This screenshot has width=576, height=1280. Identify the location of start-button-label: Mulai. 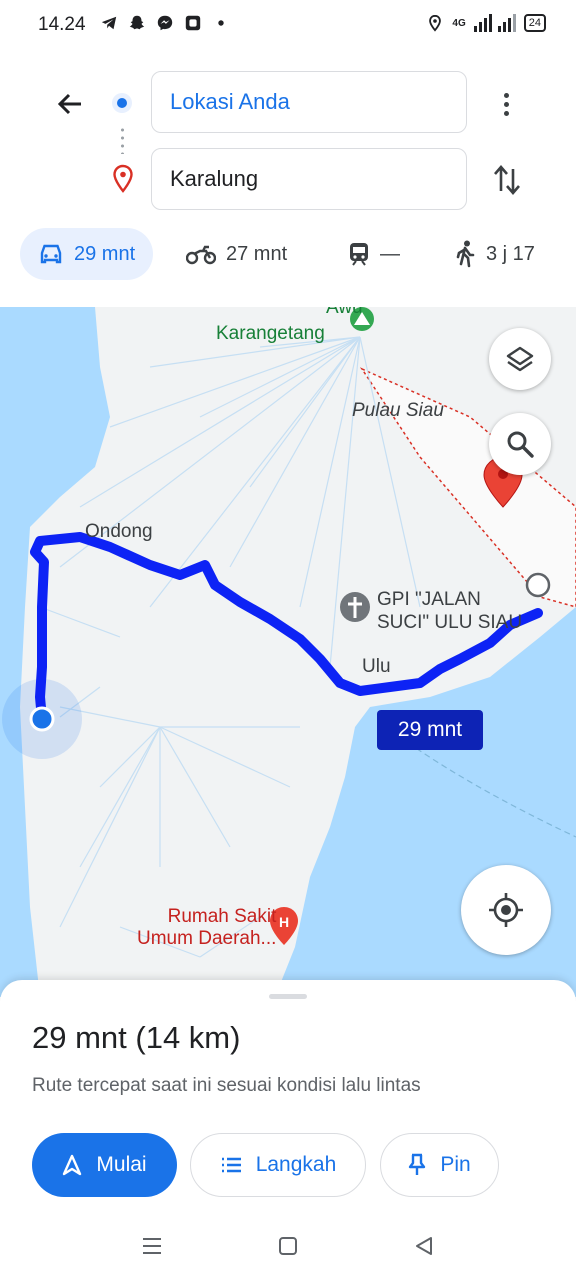
(121, 1164).